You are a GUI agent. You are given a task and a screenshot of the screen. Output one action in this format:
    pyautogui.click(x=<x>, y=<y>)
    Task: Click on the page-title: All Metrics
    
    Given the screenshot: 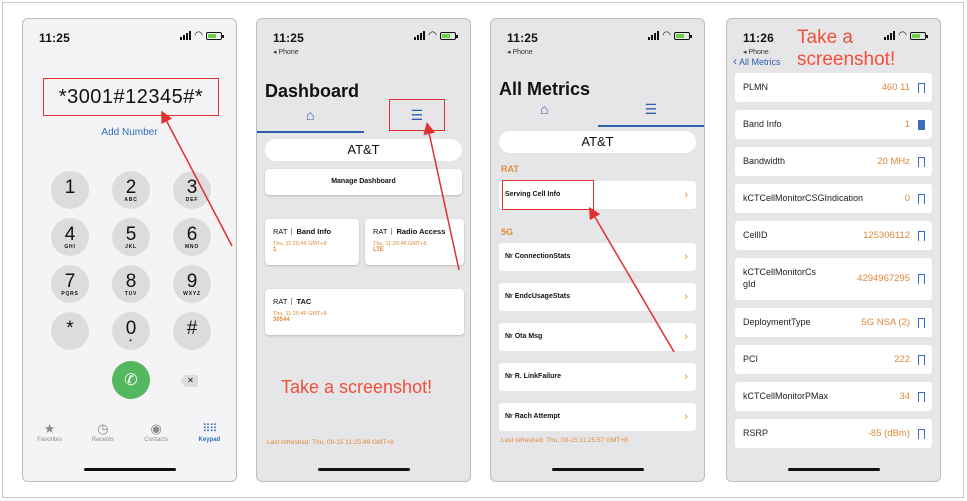 What is the action you would take?
    pyautogui.click(x=545, y=89)
    